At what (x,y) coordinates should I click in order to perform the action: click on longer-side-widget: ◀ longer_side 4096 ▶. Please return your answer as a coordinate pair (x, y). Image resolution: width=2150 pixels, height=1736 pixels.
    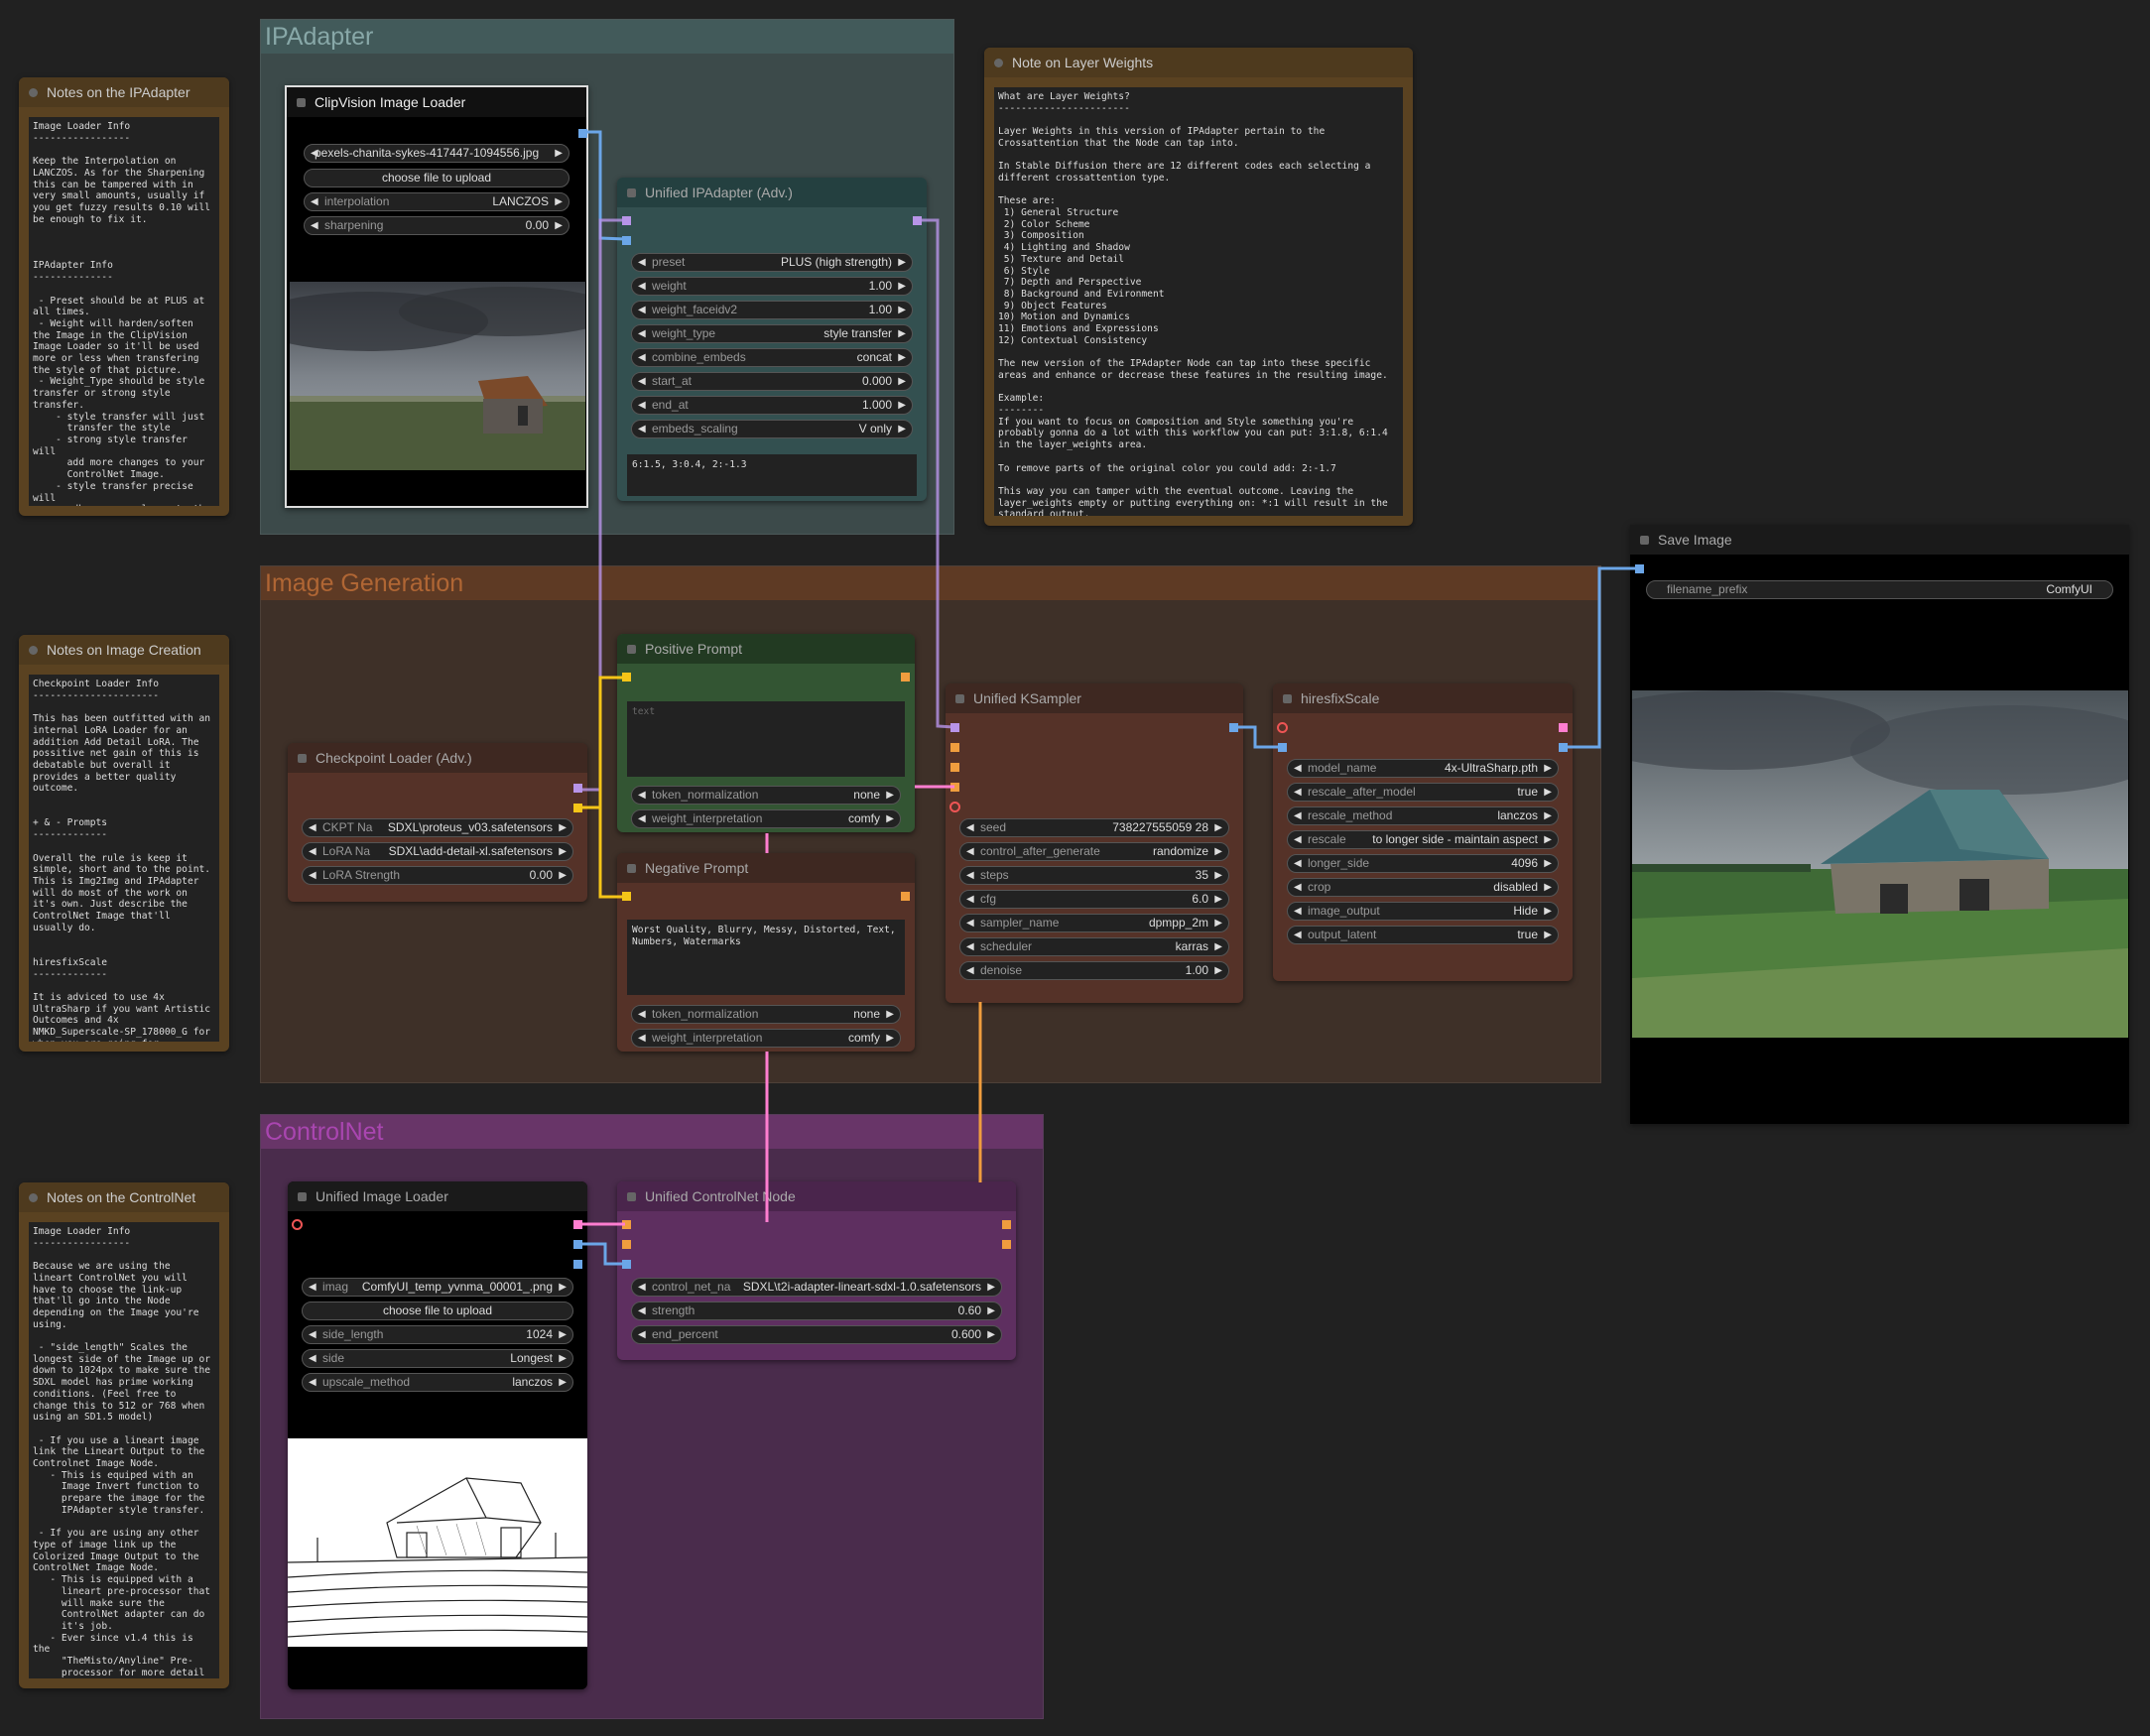
    Looking at the image, I should click on (1423, 863).